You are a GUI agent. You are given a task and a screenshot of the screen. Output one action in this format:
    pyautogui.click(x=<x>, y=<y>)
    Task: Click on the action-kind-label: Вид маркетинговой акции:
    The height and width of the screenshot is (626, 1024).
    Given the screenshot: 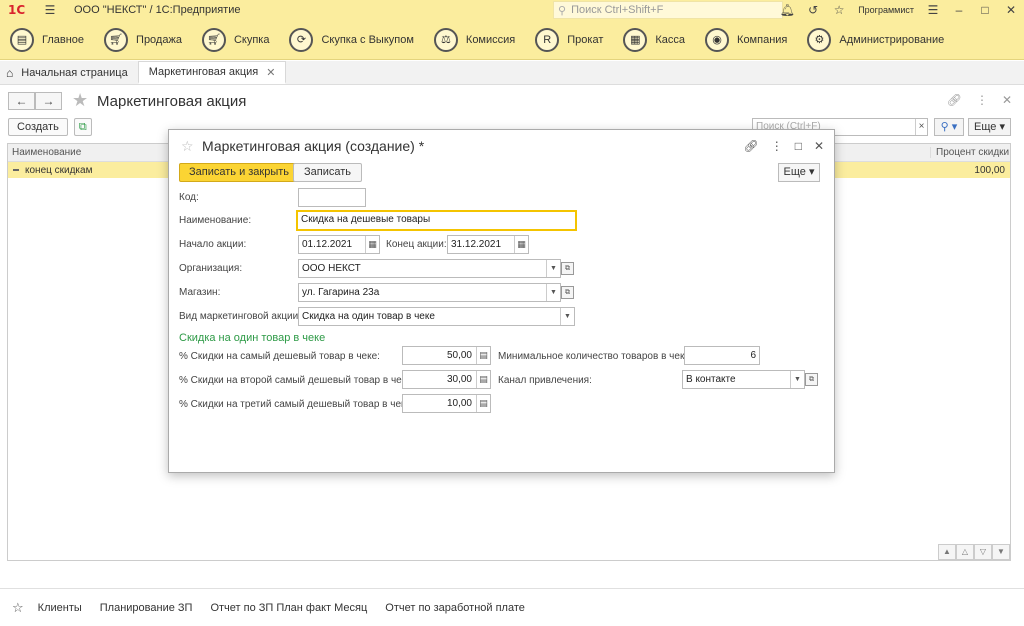 What is the action you would take?
    pyautogui.click(x=240, y=316)
    